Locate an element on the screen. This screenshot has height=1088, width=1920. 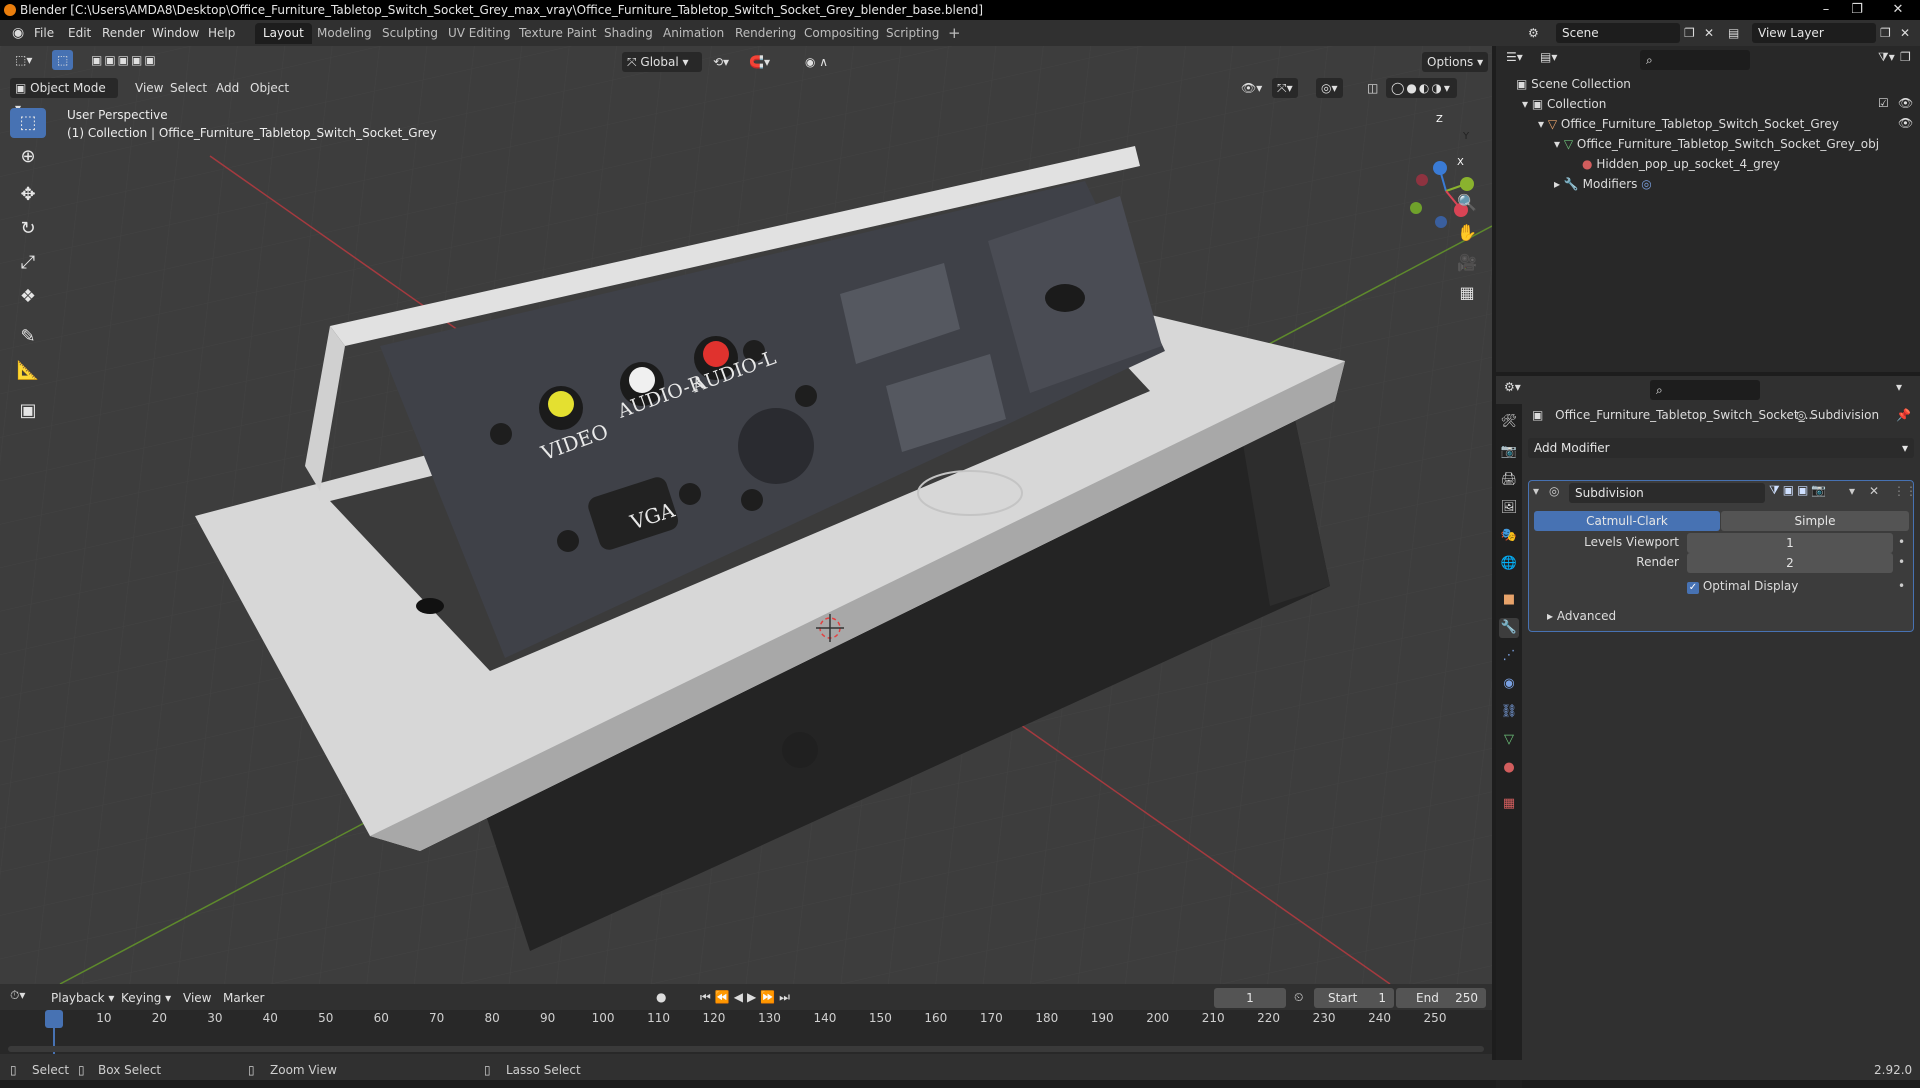
constraints-tab-icon: ⛓ is located at coordinates (1509, 712).